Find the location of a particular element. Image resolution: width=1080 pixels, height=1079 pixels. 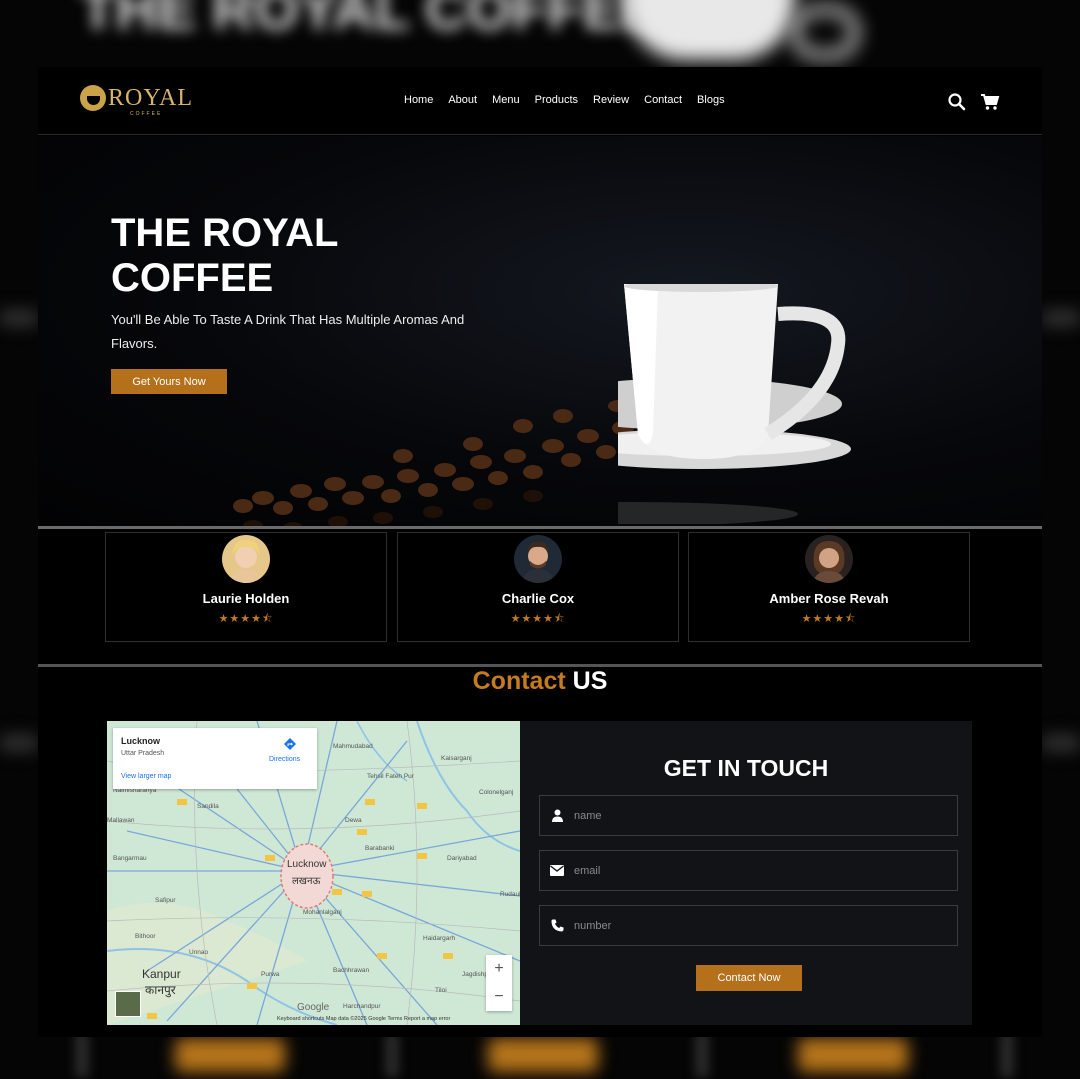

cart-icon is located at coordinates (990, 102).